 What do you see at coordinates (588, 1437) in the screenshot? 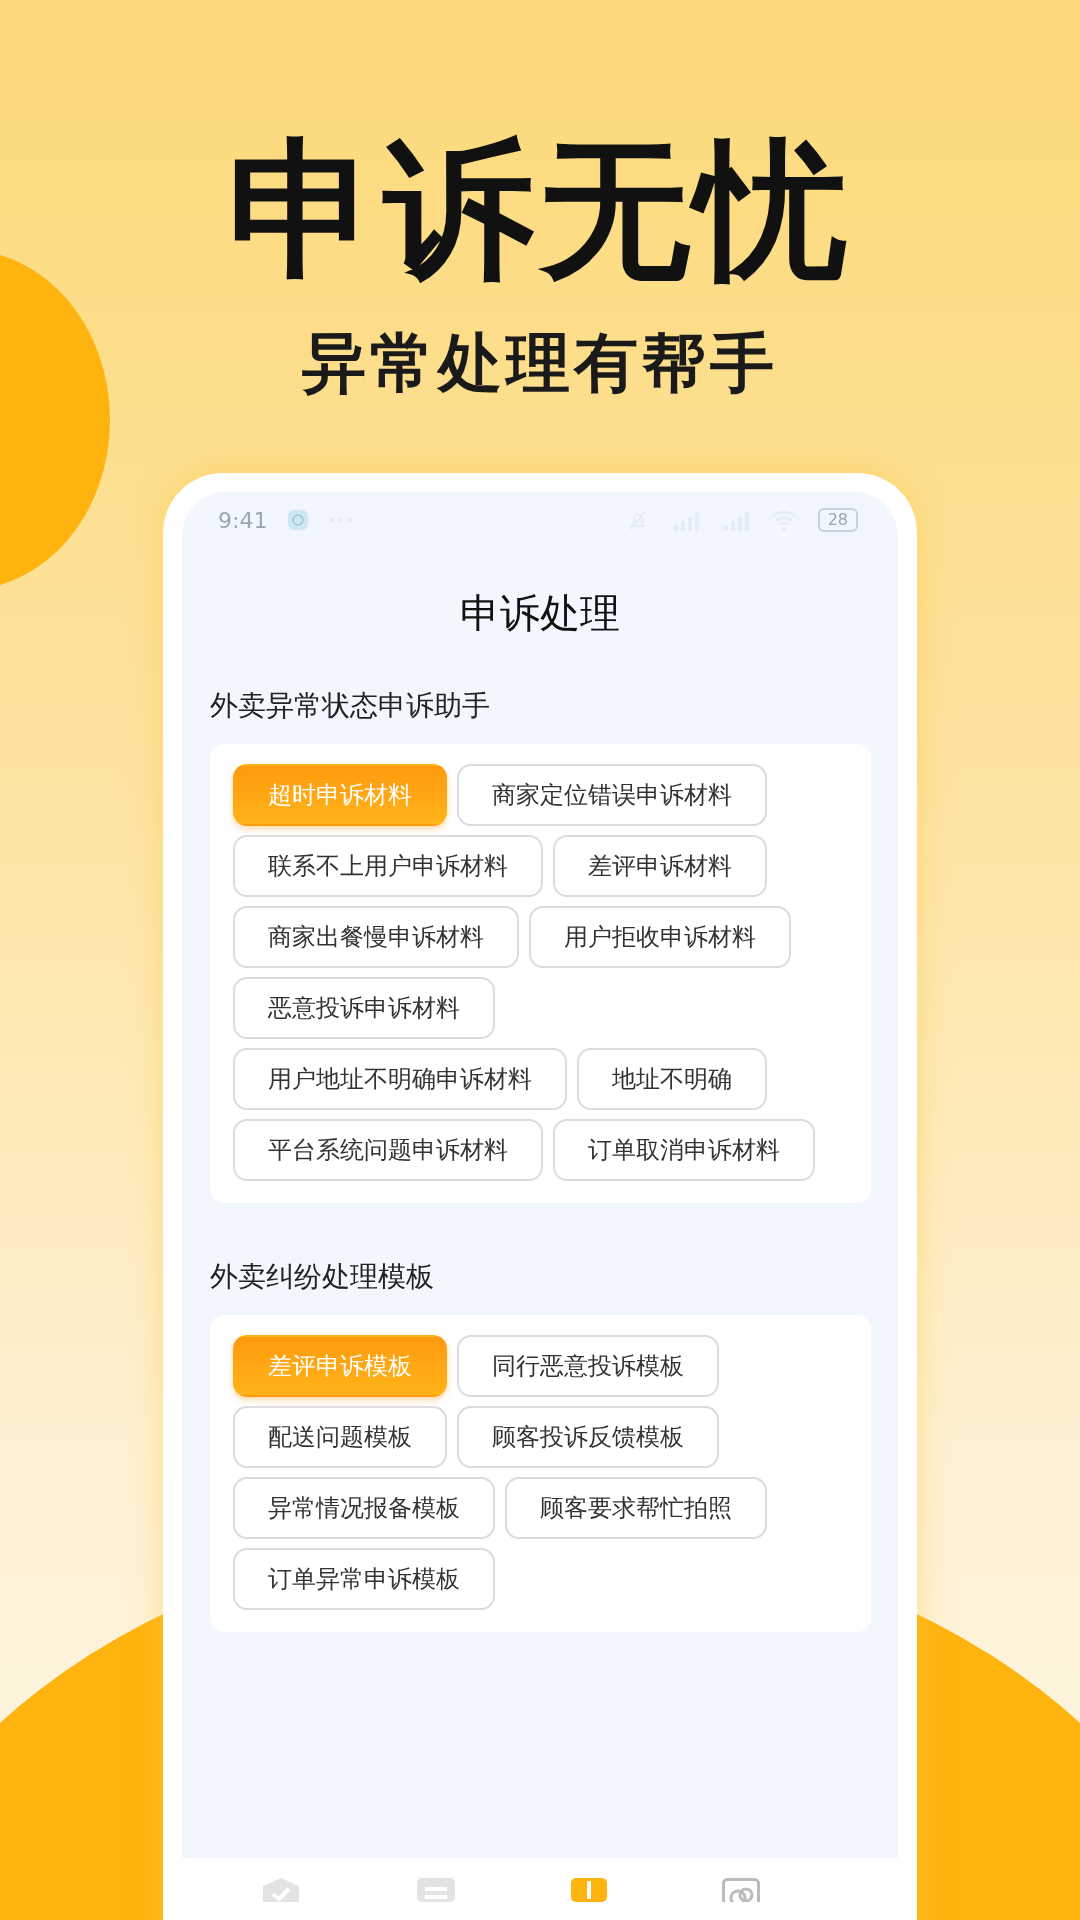
I see `template-chip: 顾客投诉反馈模板` at bounding box center [588, 1437].